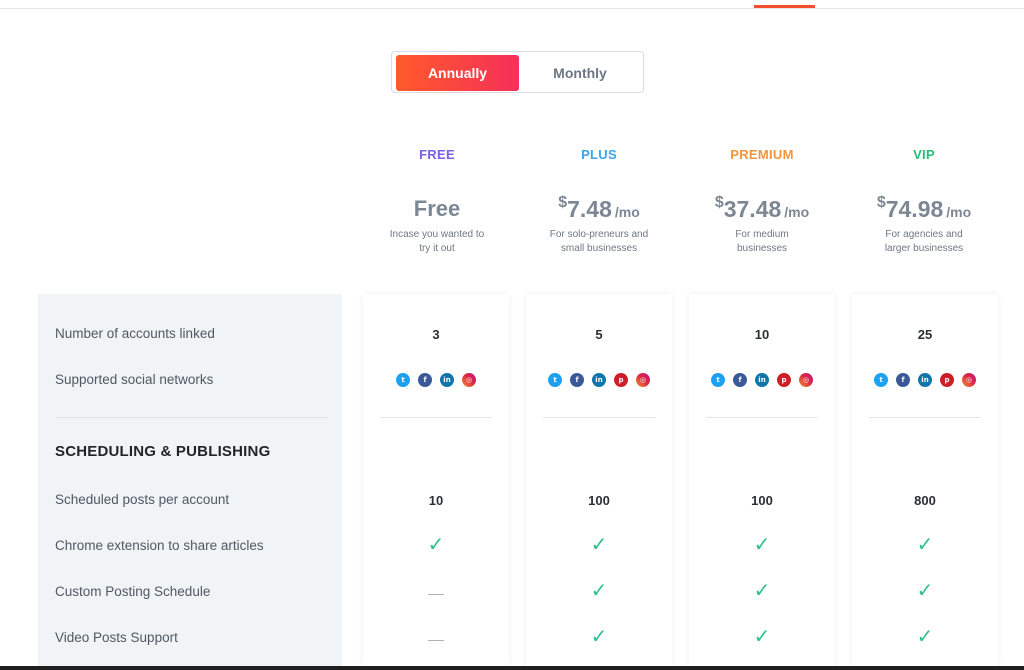 The image size is (1024, 670). I want to click on annually-toggle-button: Annually, so click(457, 73).